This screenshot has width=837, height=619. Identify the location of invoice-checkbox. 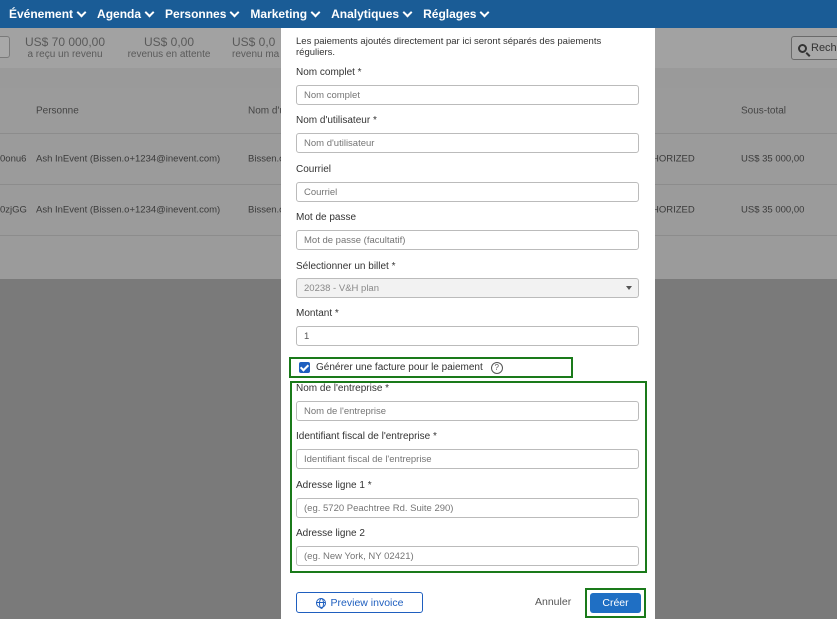
(304, 367).